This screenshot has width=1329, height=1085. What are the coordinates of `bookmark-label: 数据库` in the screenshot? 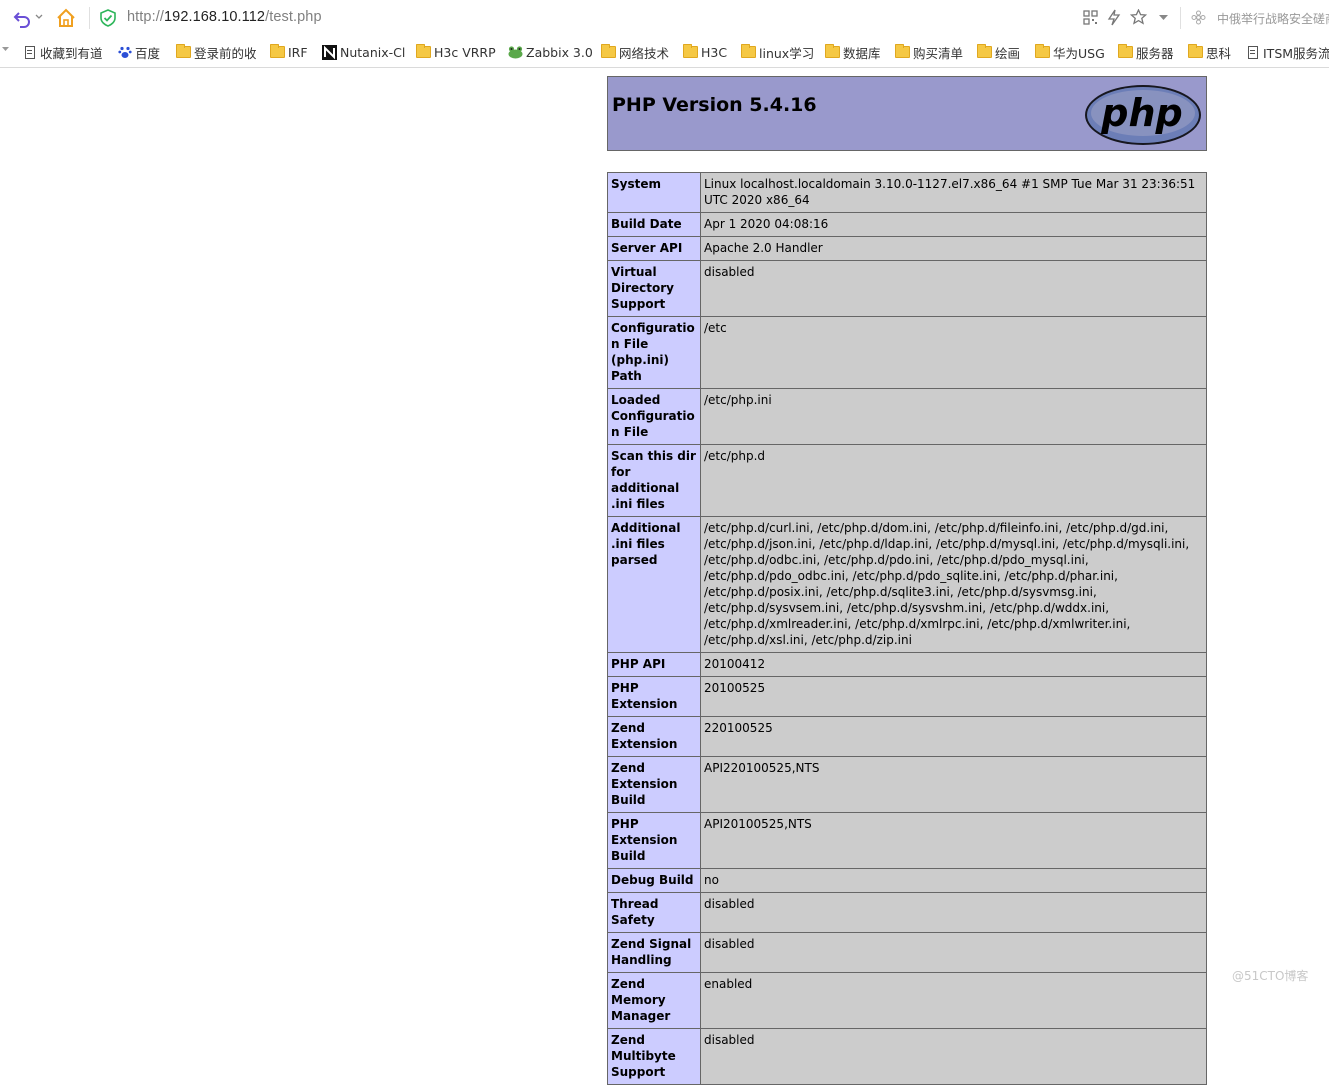 It's located at (862, 53).